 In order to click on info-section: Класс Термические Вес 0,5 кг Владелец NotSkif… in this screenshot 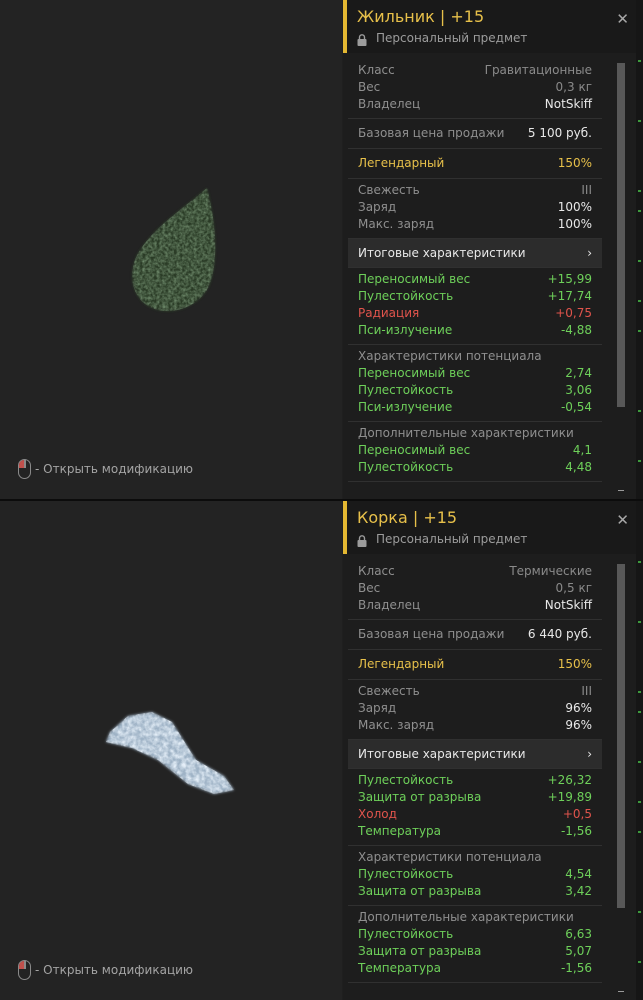, I will do `click(475, 590)`.